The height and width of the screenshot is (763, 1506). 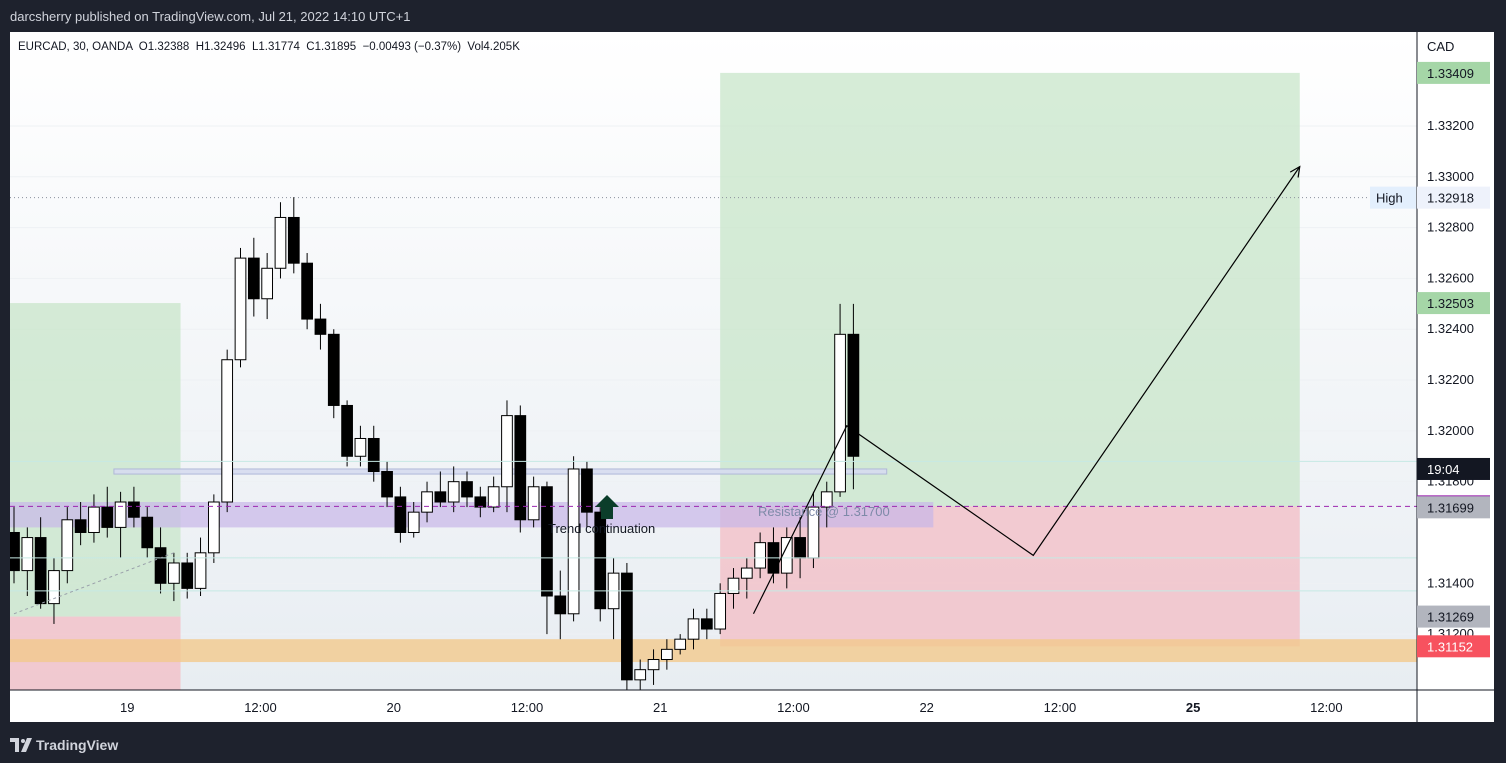 What do you see at coordinates (1450, 227) in the screenshot?
I see `price-tick-label: 1.32800` at bounding box center [1450, 227].